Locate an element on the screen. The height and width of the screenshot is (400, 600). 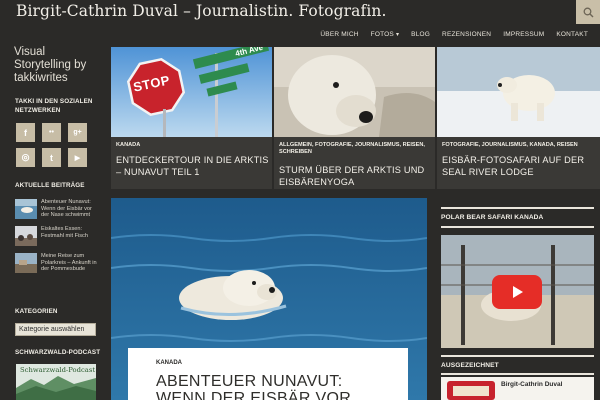
nav-item-ueber-mich: Über mich is located at coordinates (339, 34).